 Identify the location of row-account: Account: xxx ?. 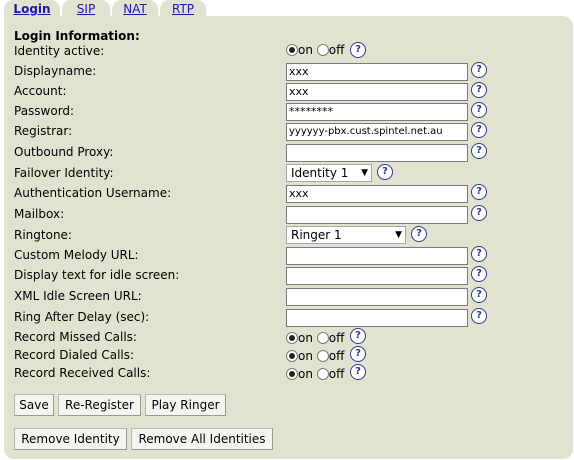
(287, 92).